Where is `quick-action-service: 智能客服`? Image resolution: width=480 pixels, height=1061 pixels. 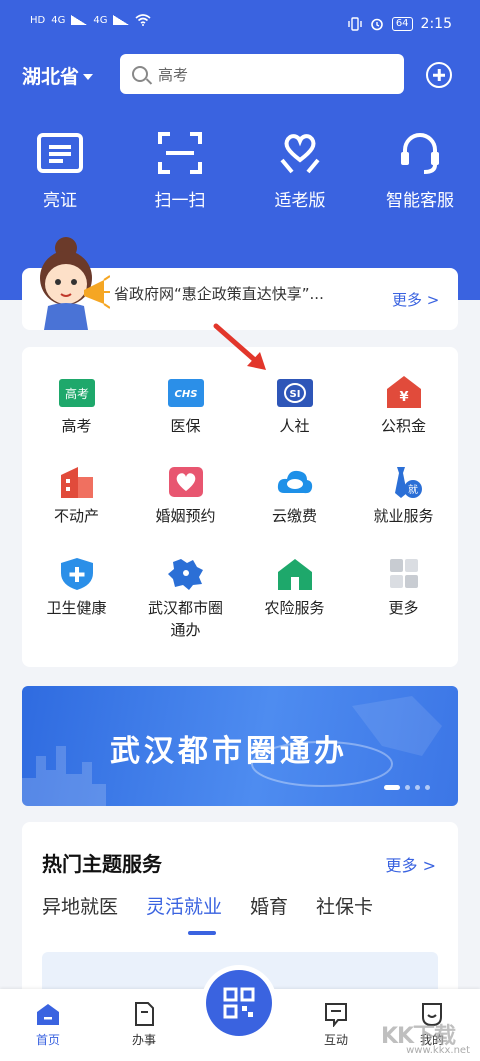 quick-action-service: 智能客服 is located at coordinates (420, 175).